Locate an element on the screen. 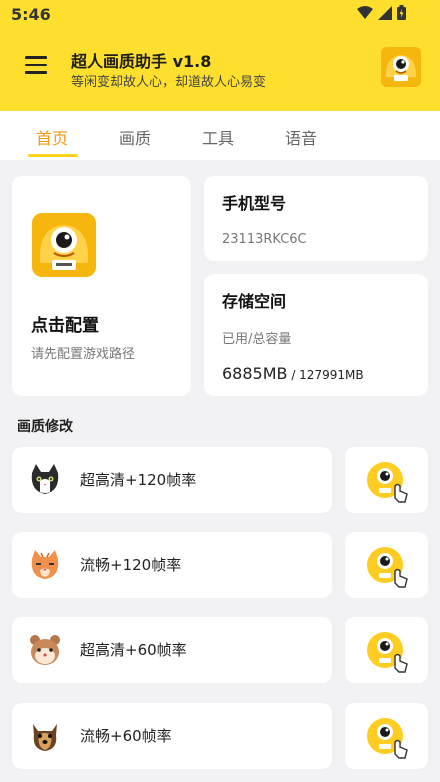 Image resolution: width=440 pixels, height=782 pixels. preset-label: 流畅+120帧率 is located at coordinates (131, 565).